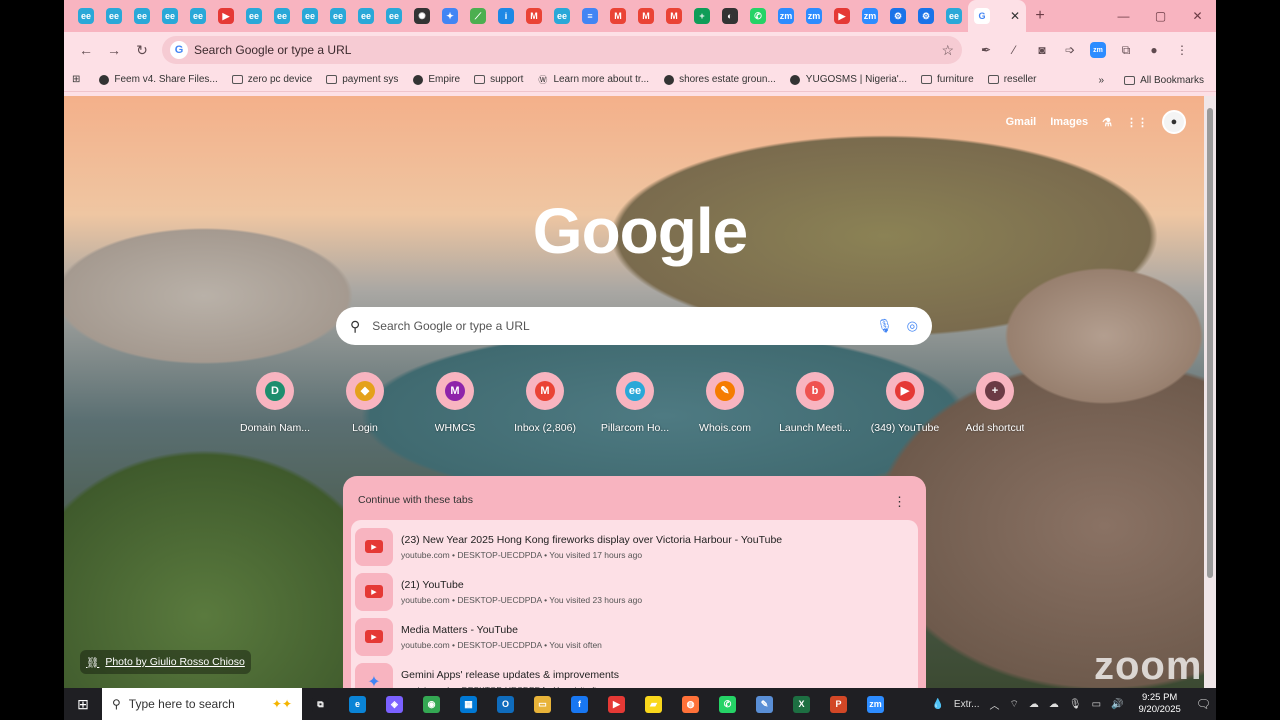 This screenshot has height=720, width=1280. I want to click on images-link: Images, so click(1069, 122).